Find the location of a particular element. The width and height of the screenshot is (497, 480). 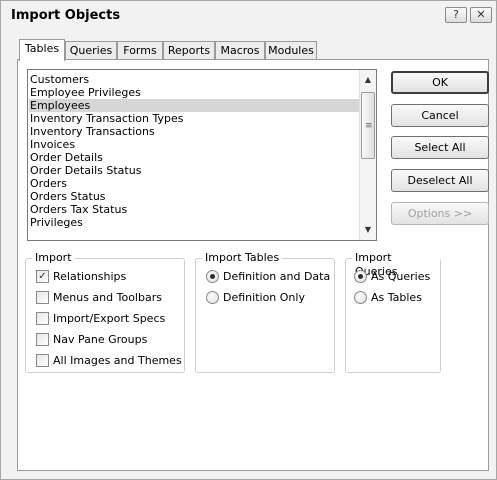

title-bar: Import Objects ? ✕ is located at coordinates (248, 15).